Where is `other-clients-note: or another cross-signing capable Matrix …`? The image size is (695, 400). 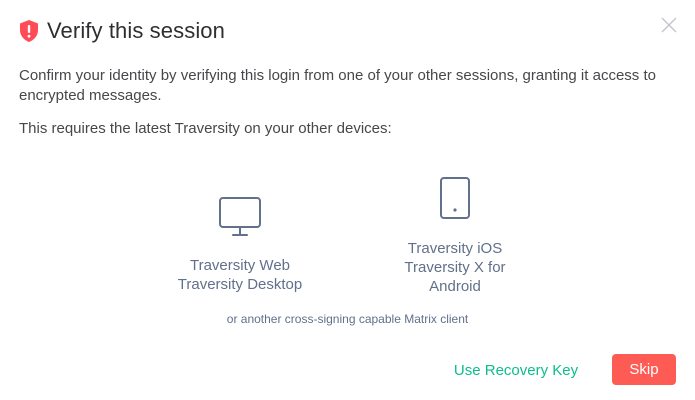 other-clients-note: or another cross-signing capable Matrix … is located at coordinates (347, 319).